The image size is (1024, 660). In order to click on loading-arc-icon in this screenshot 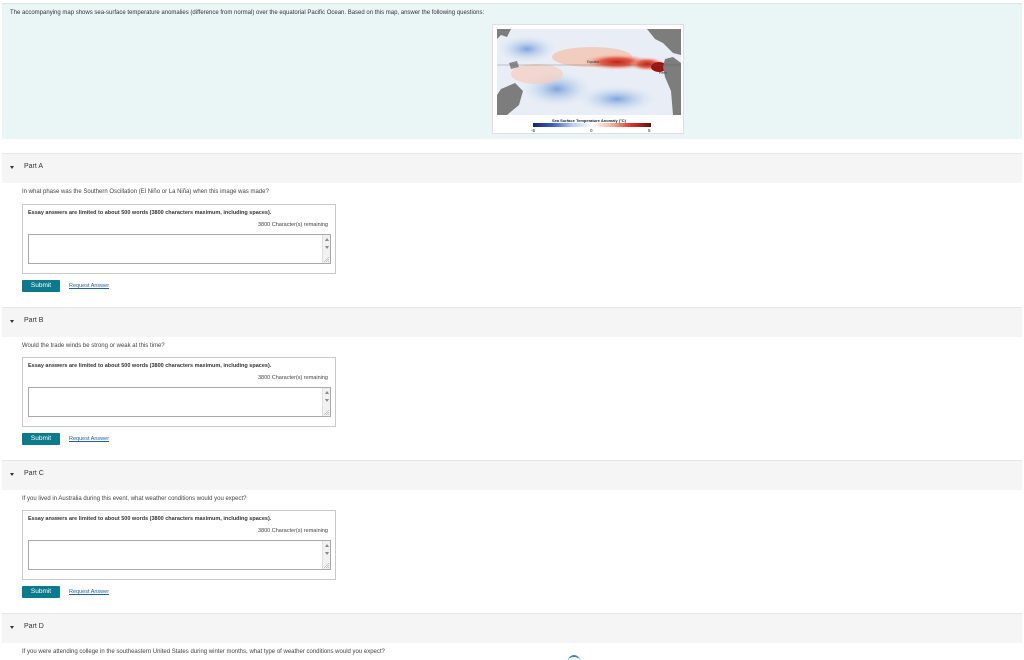, I will do `click(574, 657)`.